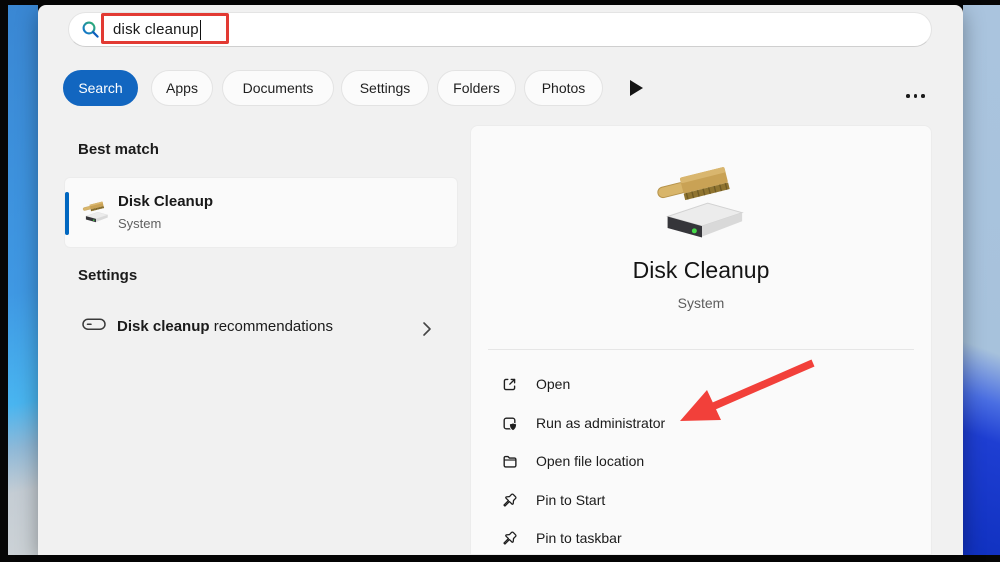 The height and width of the screenshot is (562, 1000). I want to click on best-match-result: Disk Cleanup System, so click(261, 212).